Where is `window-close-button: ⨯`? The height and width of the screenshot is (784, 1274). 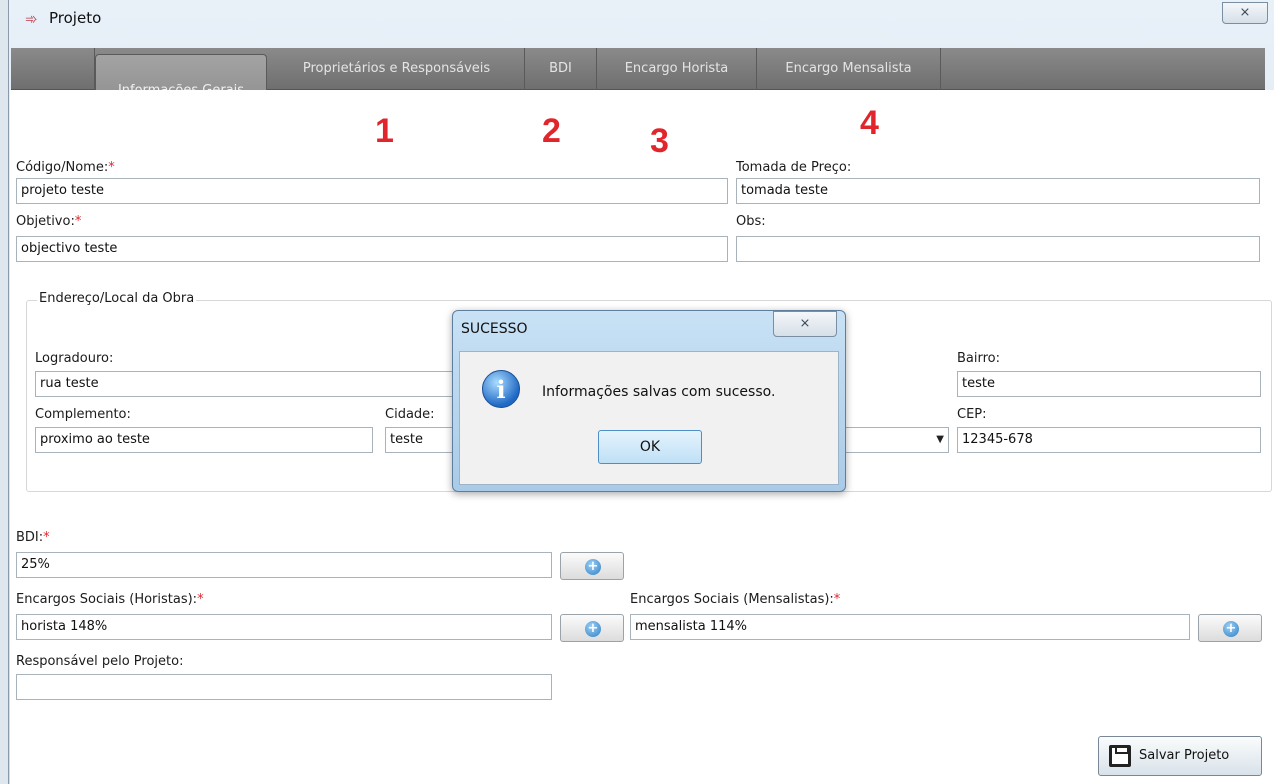 window-close-button: ⨯ is located at coordinates (1245, 13).